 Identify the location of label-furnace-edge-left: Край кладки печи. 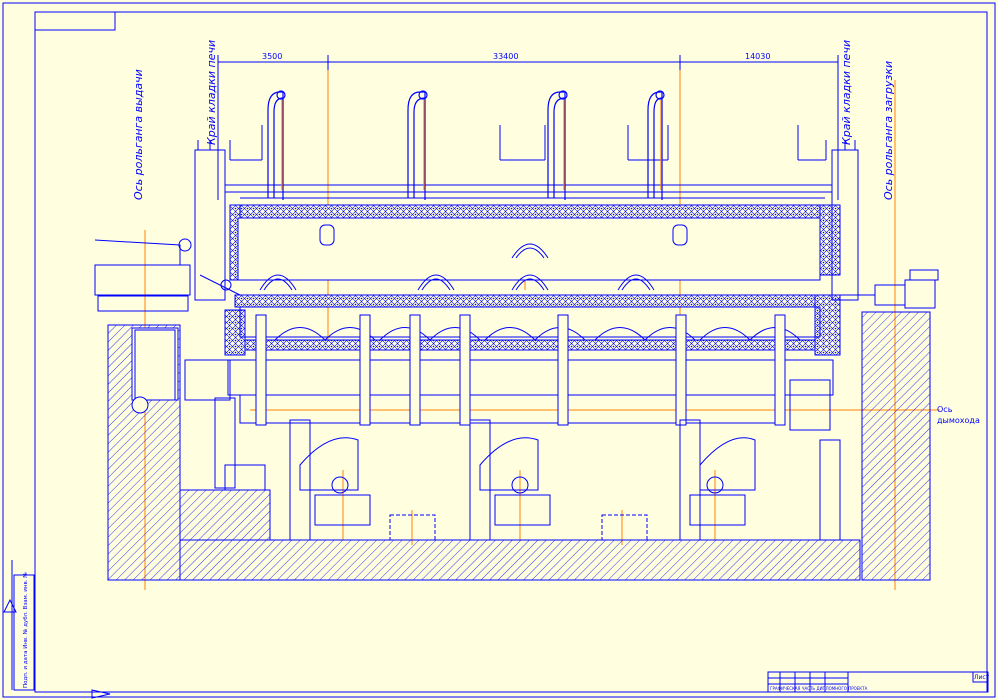
(211, 92).